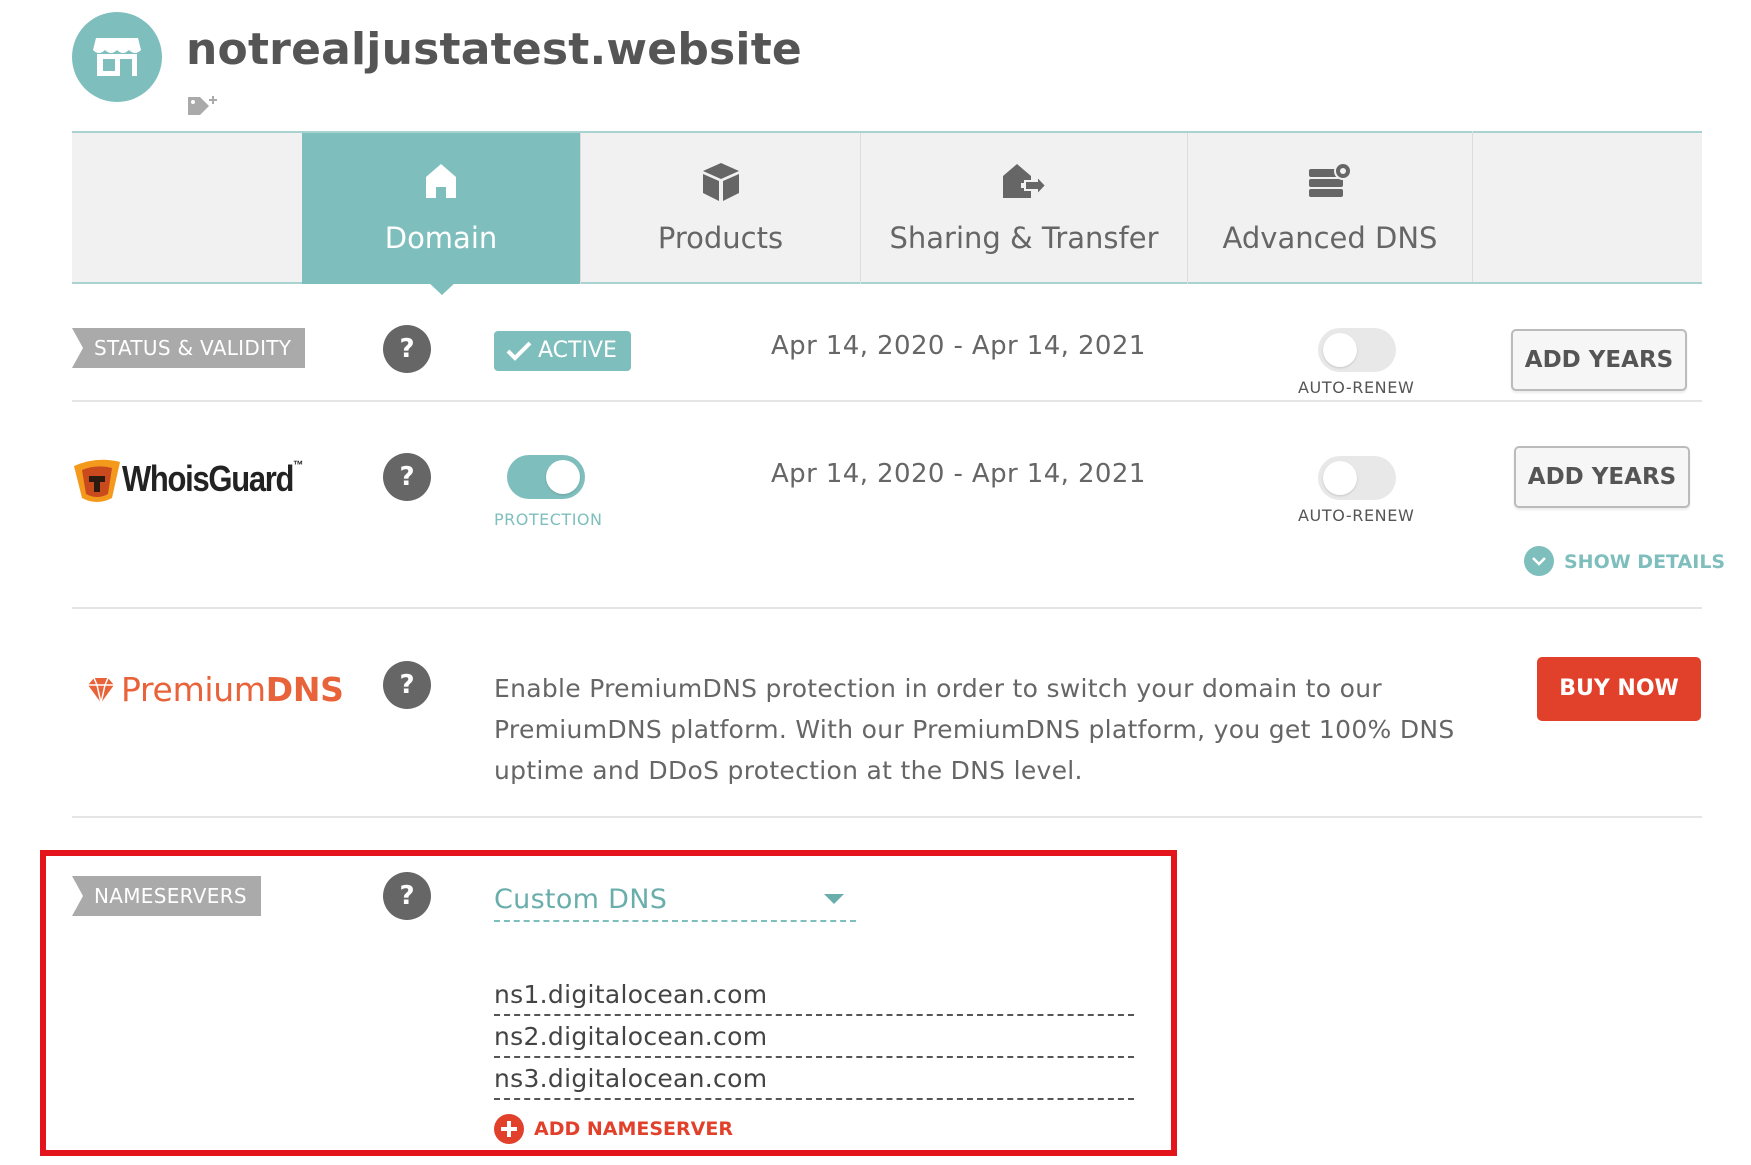 This screenshot has height=1165, width=1751. I want to click on tab-advanced-dns: Advanced DNS, so click(1329, 208).